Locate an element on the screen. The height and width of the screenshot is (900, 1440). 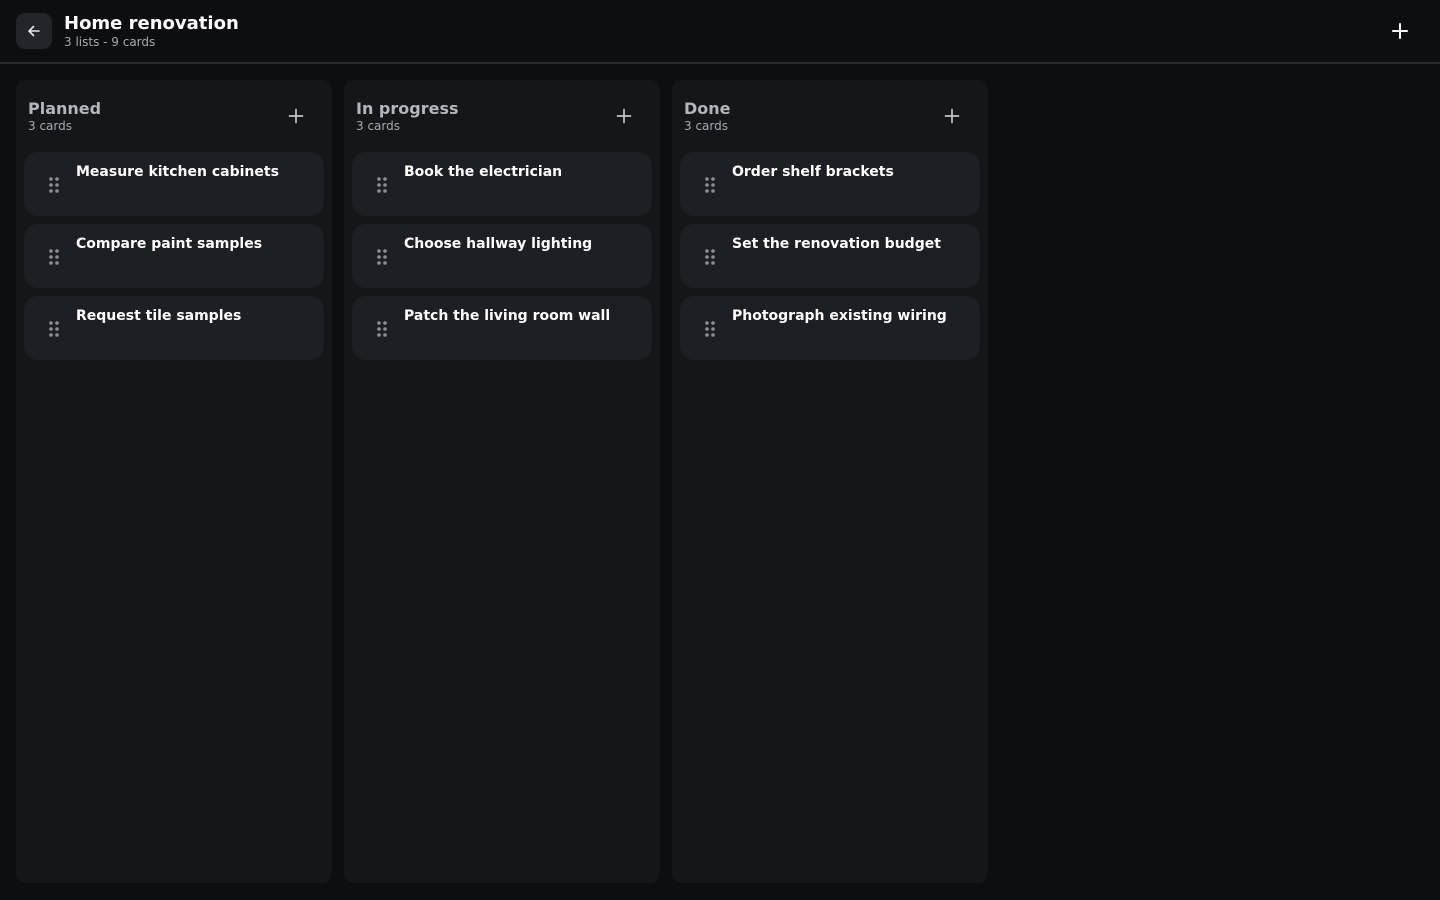
card-title: Patch the living room wall is located at coordinates (507, 316).